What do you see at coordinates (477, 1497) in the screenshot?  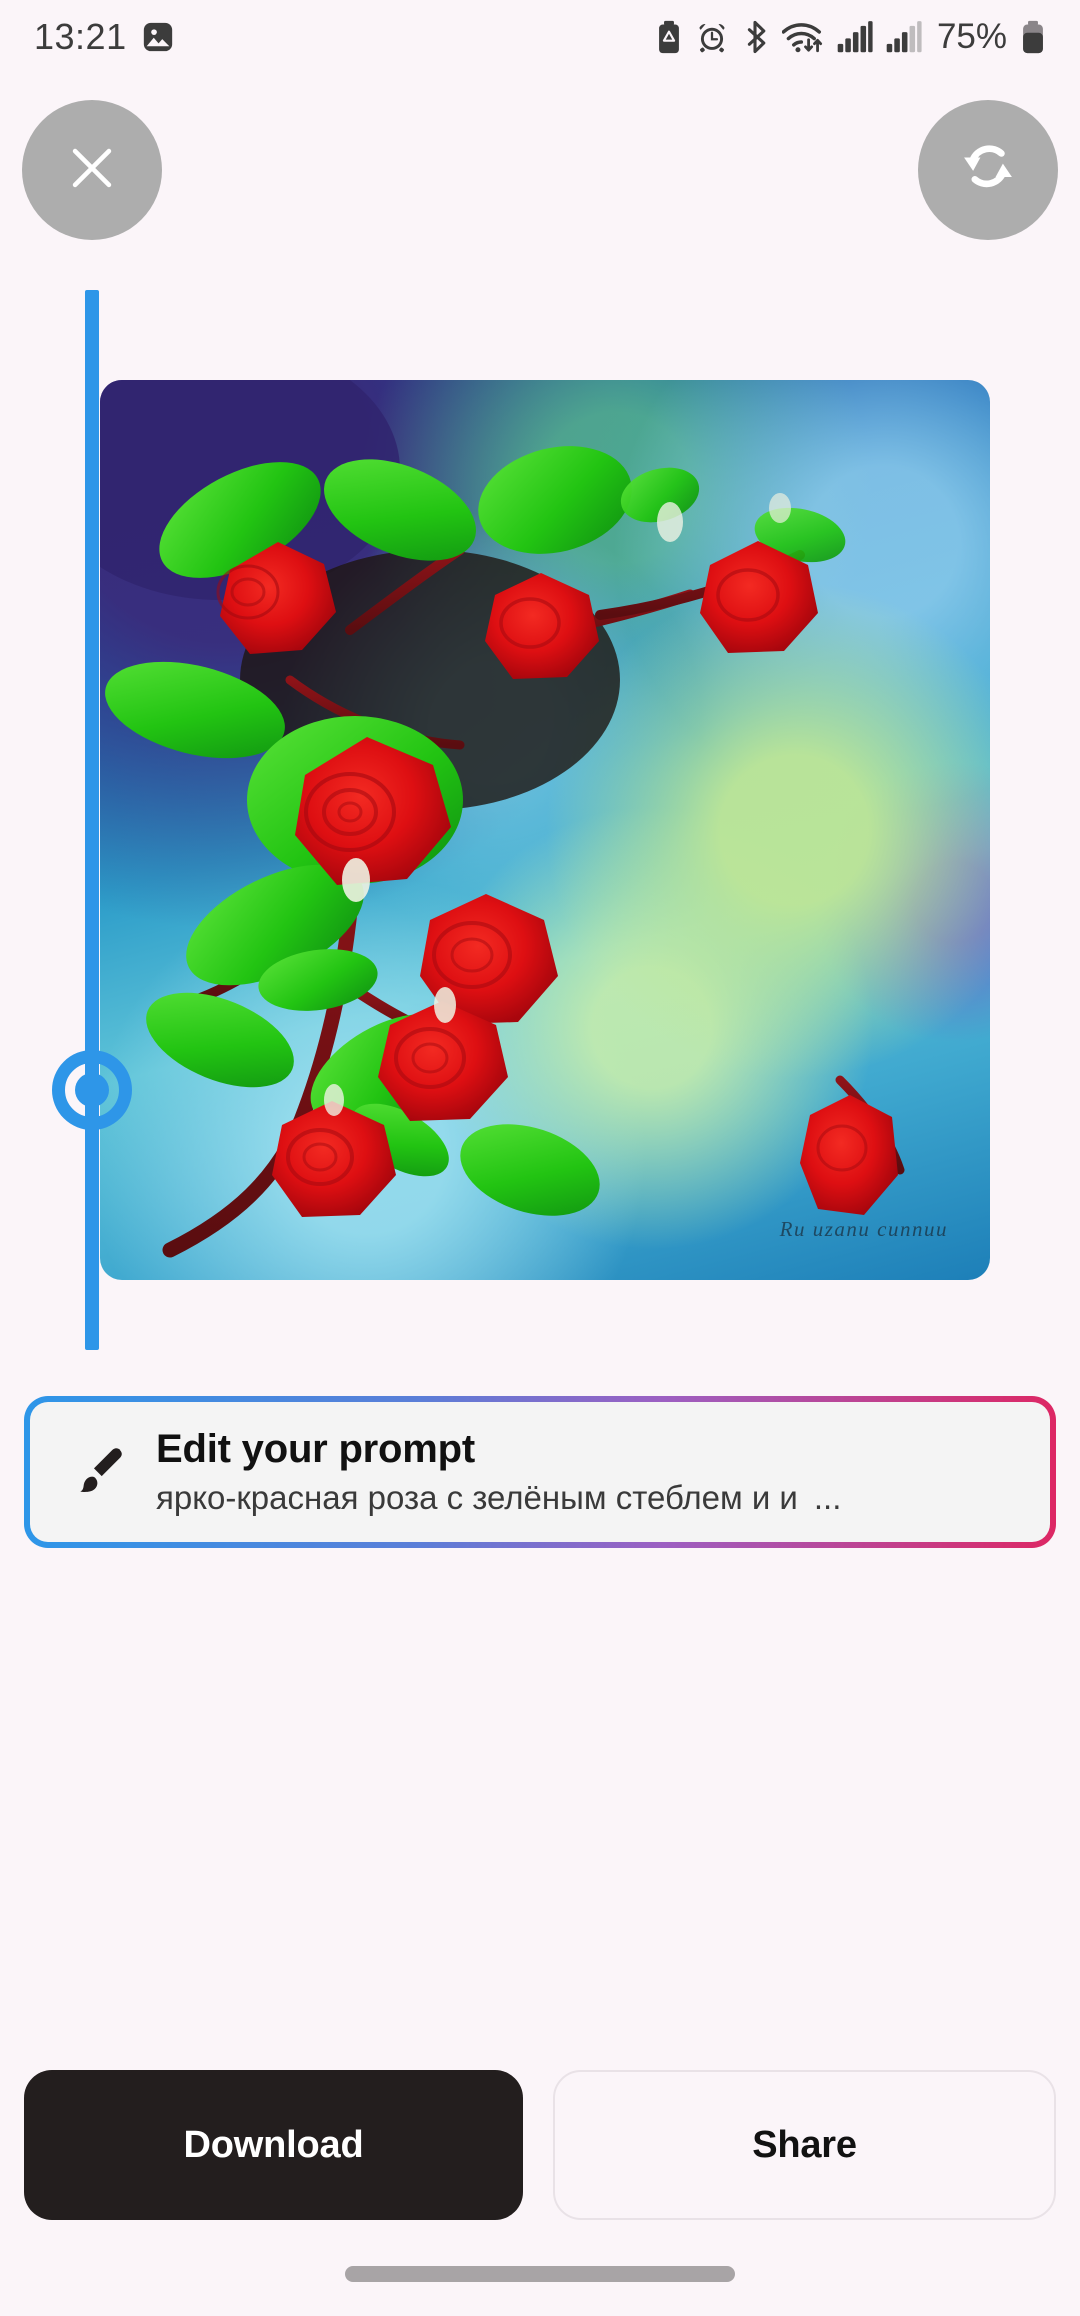 I see `edit-prompt-value-text: ярко-красная роза с зелёным стеблем и и` at bounding box center [477, 1497].